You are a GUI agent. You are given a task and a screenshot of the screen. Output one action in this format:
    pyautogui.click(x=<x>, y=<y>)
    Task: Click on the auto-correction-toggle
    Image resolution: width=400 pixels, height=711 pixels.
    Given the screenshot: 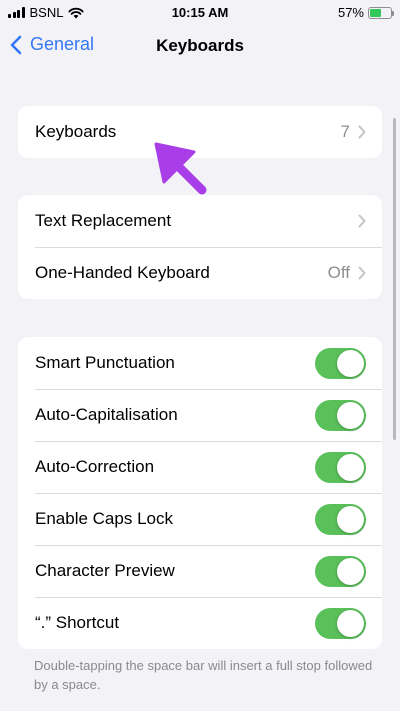 What is the action you would take?
    pyautogui.click(x=340, y=467)
    